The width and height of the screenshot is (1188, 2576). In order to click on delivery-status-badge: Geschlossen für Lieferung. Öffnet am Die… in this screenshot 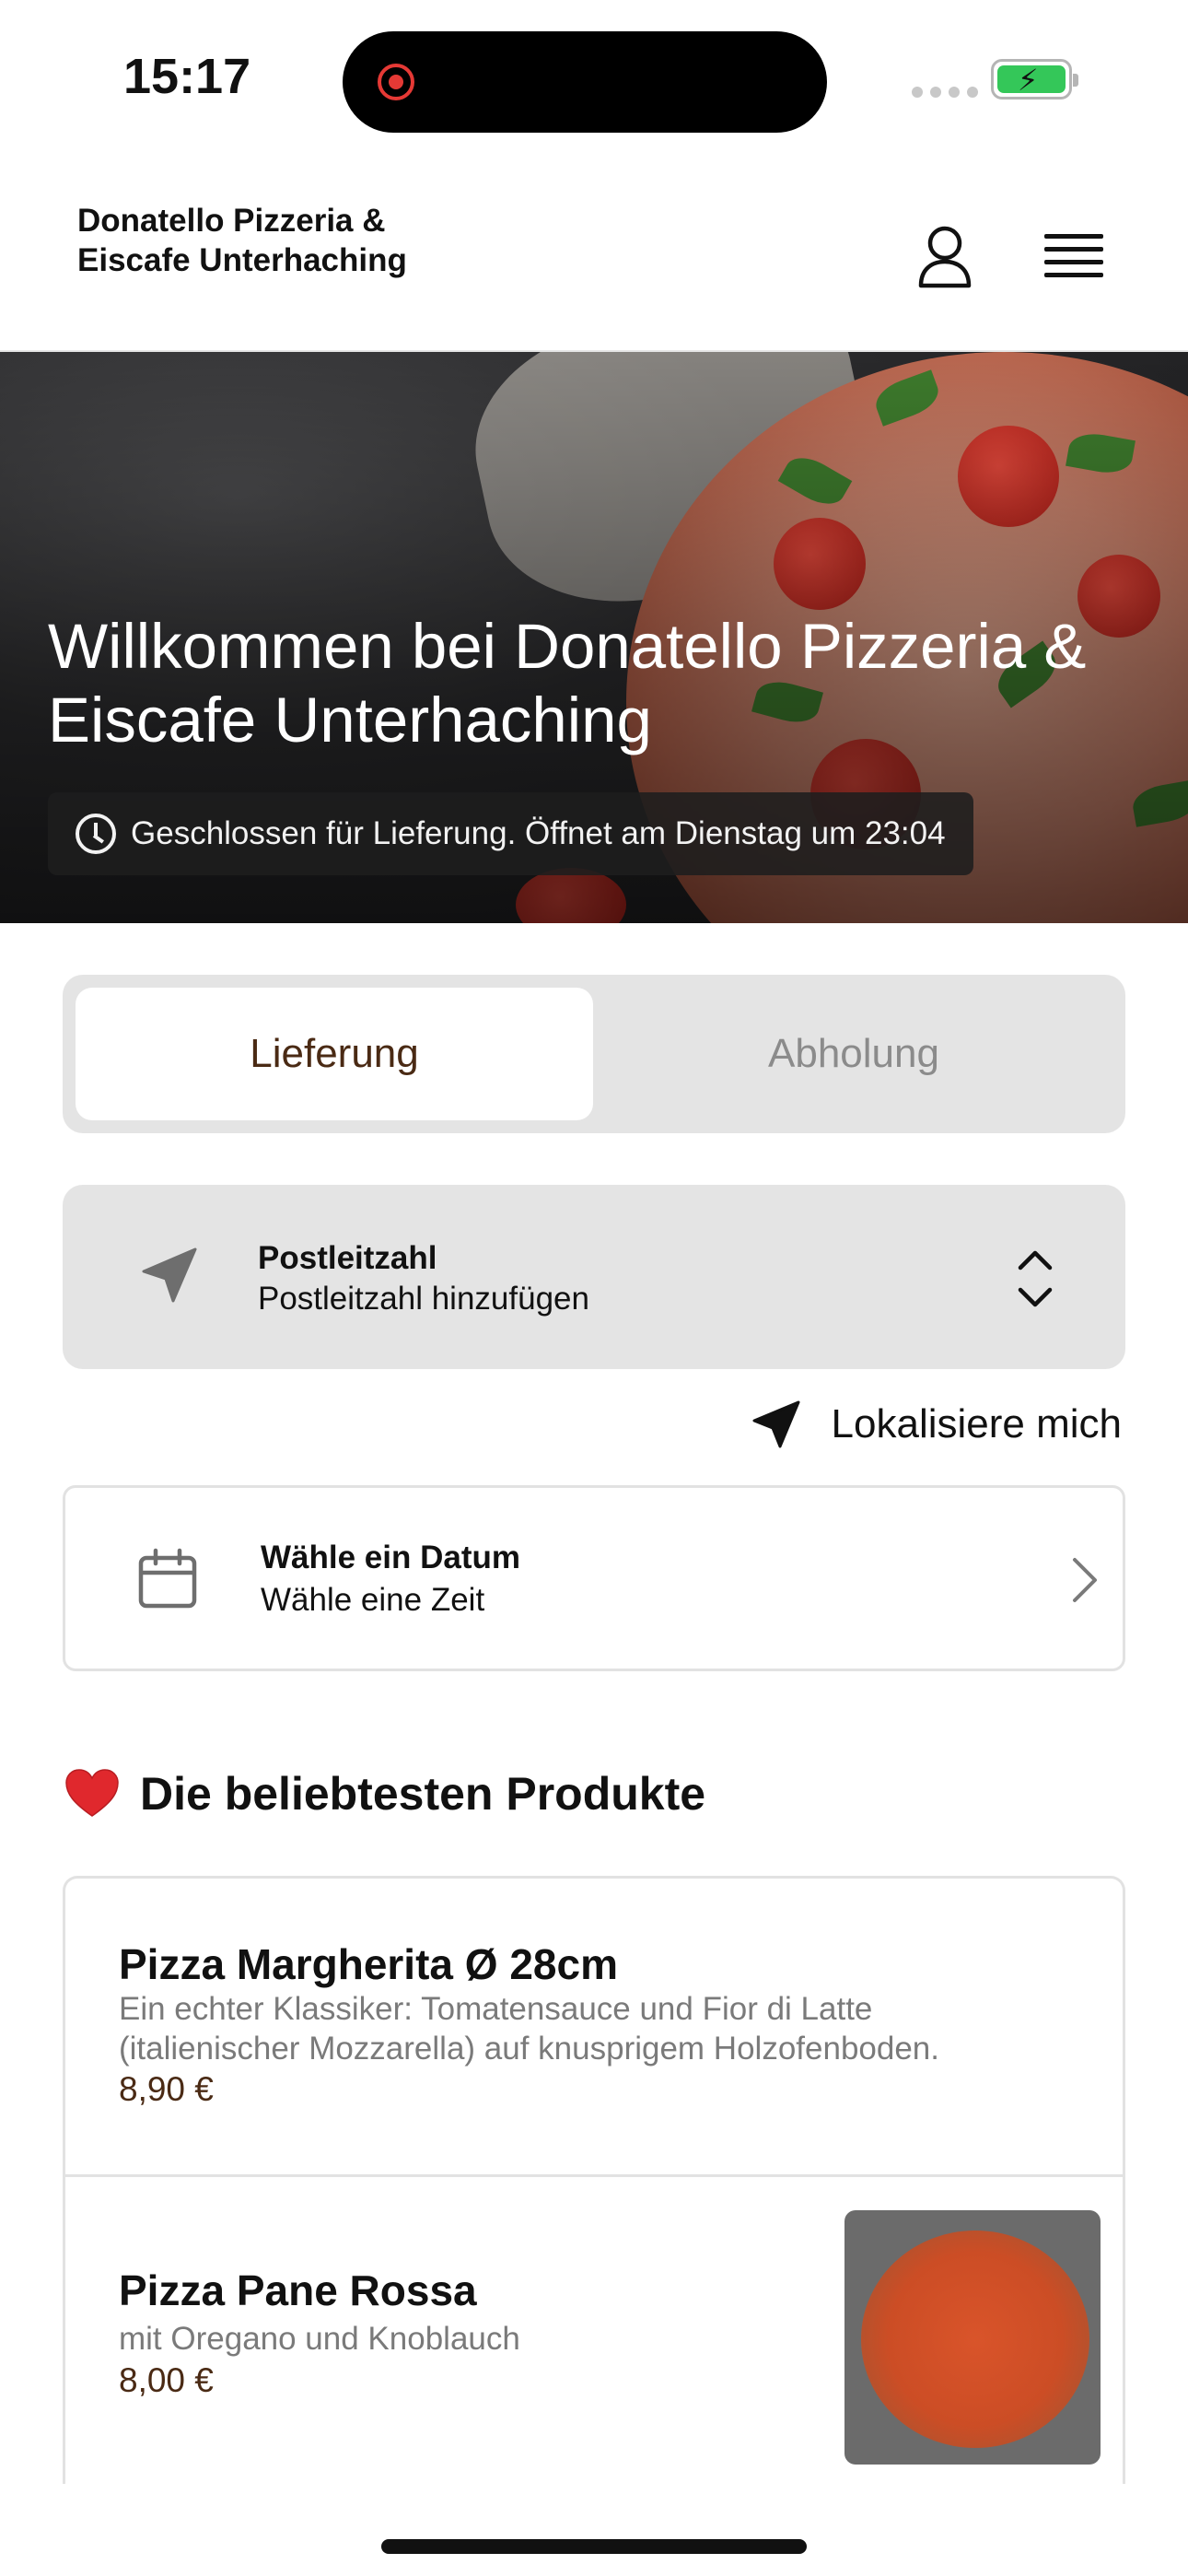, I will do `click(510, 833)`.